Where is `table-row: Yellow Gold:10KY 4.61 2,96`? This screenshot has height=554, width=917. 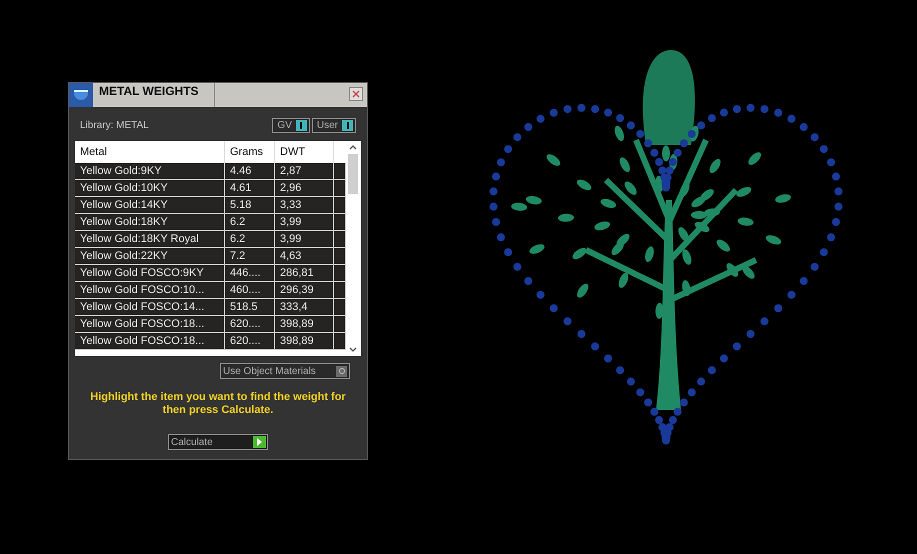
table-row: Yellow Gold:10KY 4.61 2,96 is located at coordinates (210, 188).